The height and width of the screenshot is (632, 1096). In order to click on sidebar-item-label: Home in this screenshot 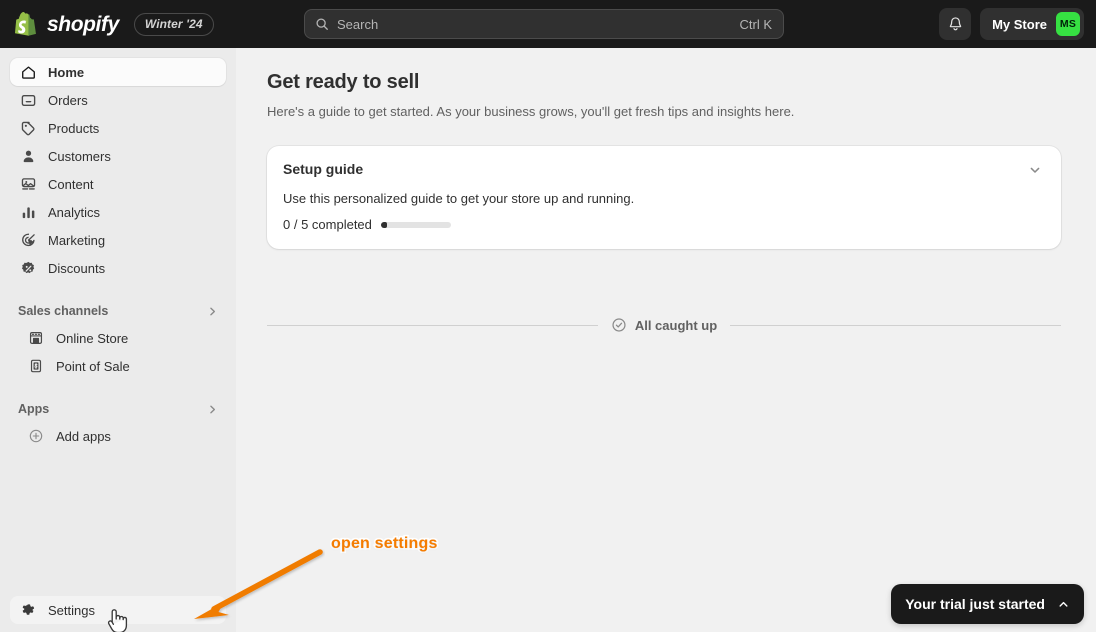, I will do `click(66, 72)`.